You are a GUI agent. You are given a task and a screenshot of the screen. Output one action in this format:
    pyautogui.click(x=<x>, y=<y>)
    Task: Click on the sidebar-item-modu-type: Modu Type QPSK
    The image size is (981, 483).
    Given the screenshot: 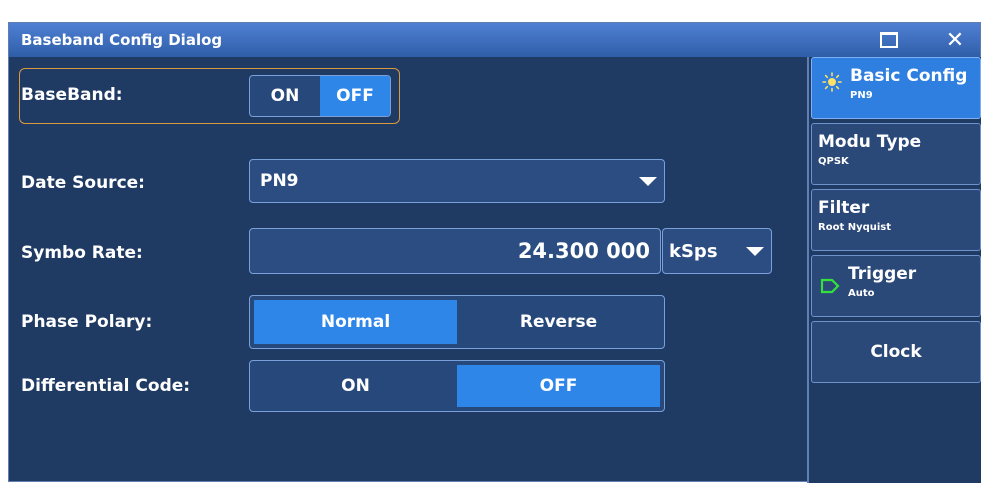 What is the action you would take?
    pyautogui.click(x=896, y=154)
    